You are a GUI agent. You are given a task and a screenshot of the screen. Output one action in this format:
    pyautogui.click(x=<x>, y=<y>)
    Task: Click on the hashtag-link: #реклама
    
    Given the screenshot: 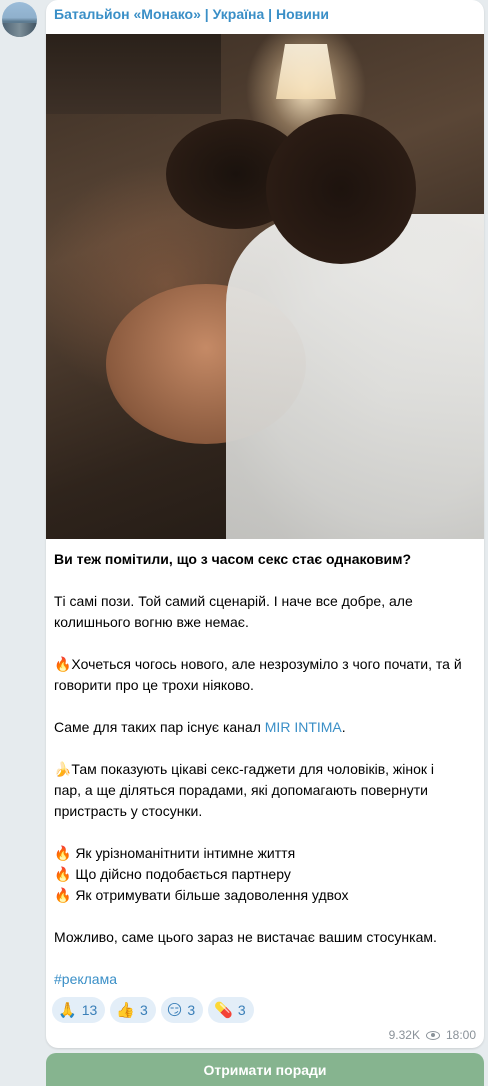 What is the action you would take?
    pyautogui.click(x=264, y=979)
    